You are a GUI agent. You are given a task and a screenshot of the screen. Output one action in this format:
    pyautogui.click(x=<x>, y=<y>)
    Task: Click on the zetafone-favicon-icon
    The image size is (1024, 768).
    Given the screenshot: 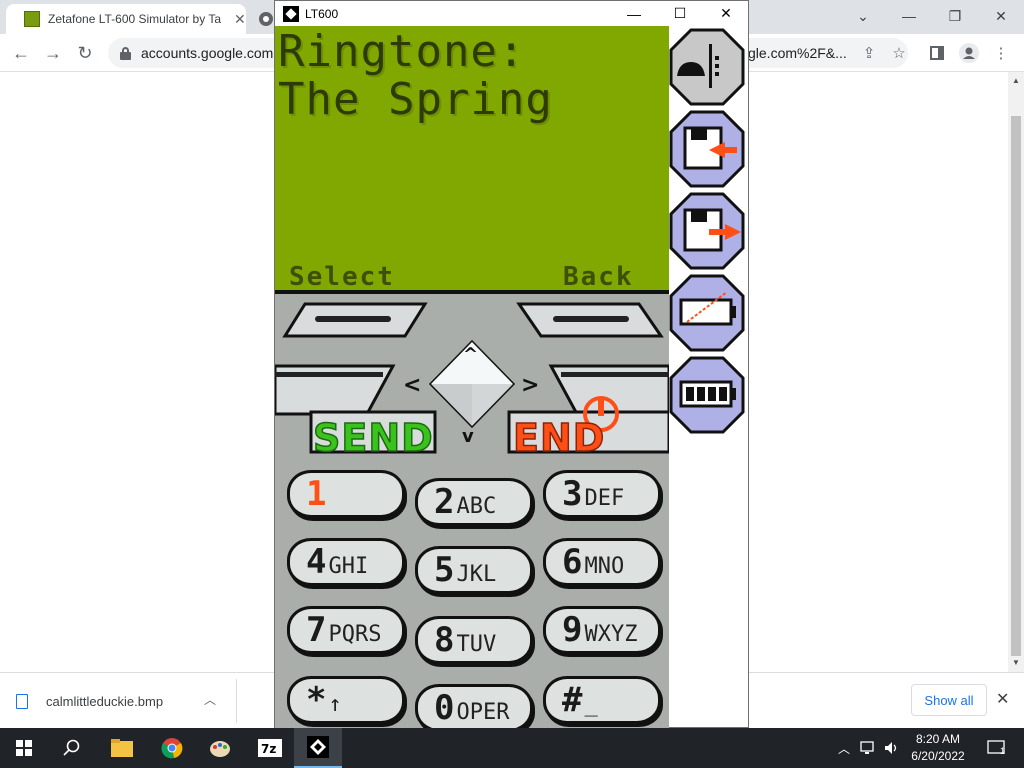 What is the action you would take?
    pyautogui.click(x=32, y=19)
    